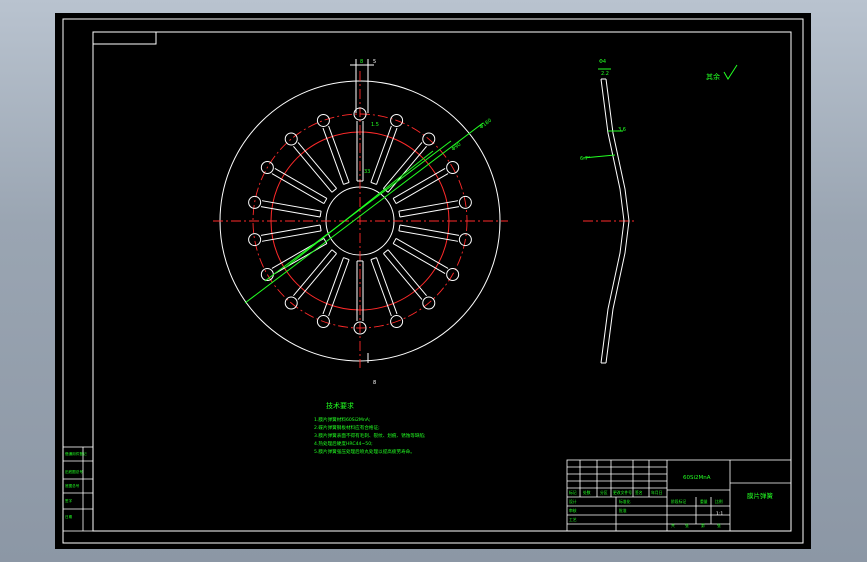 The width and height of the screenshot is (867, 562). What do you see at coordinates (573, 501) in the screenshot?
I see `tb-lbl-sheji: 设计` at bounding box center [573, 501].